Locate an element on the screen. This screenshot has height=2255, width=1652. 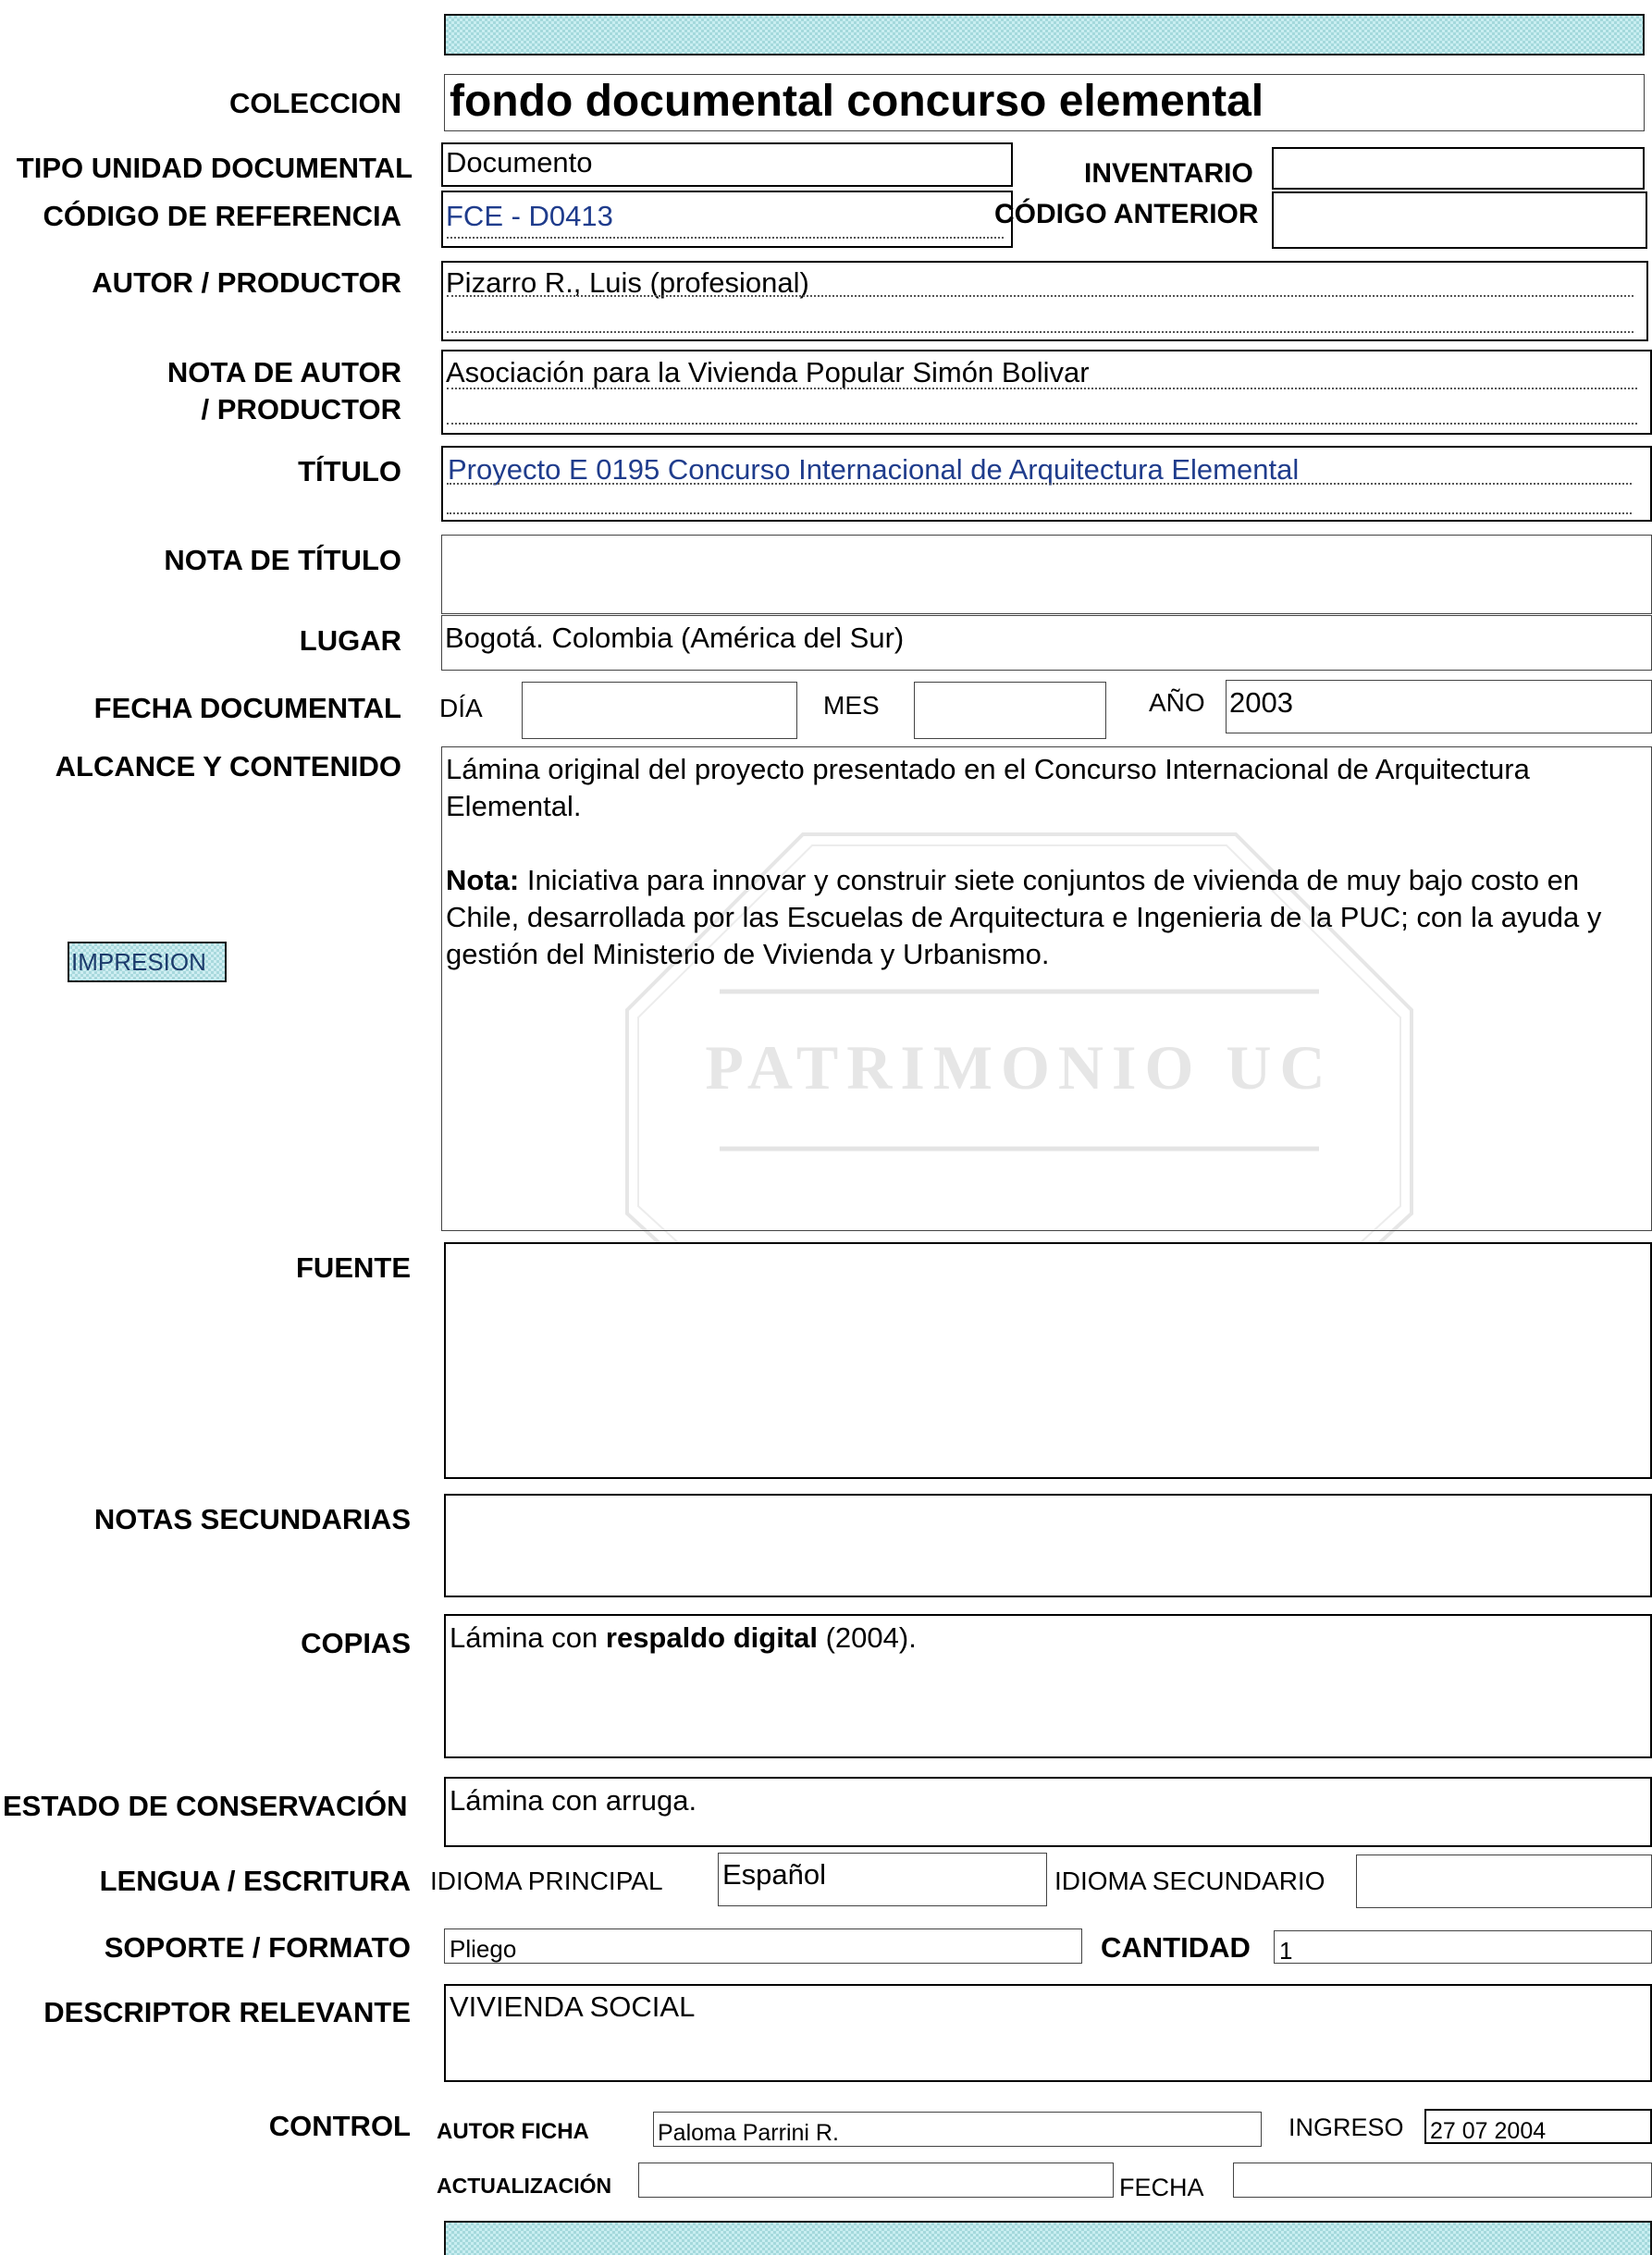
descriptor-value: VIVIENDA SOCIAL is located at coordinates (573, 2006).